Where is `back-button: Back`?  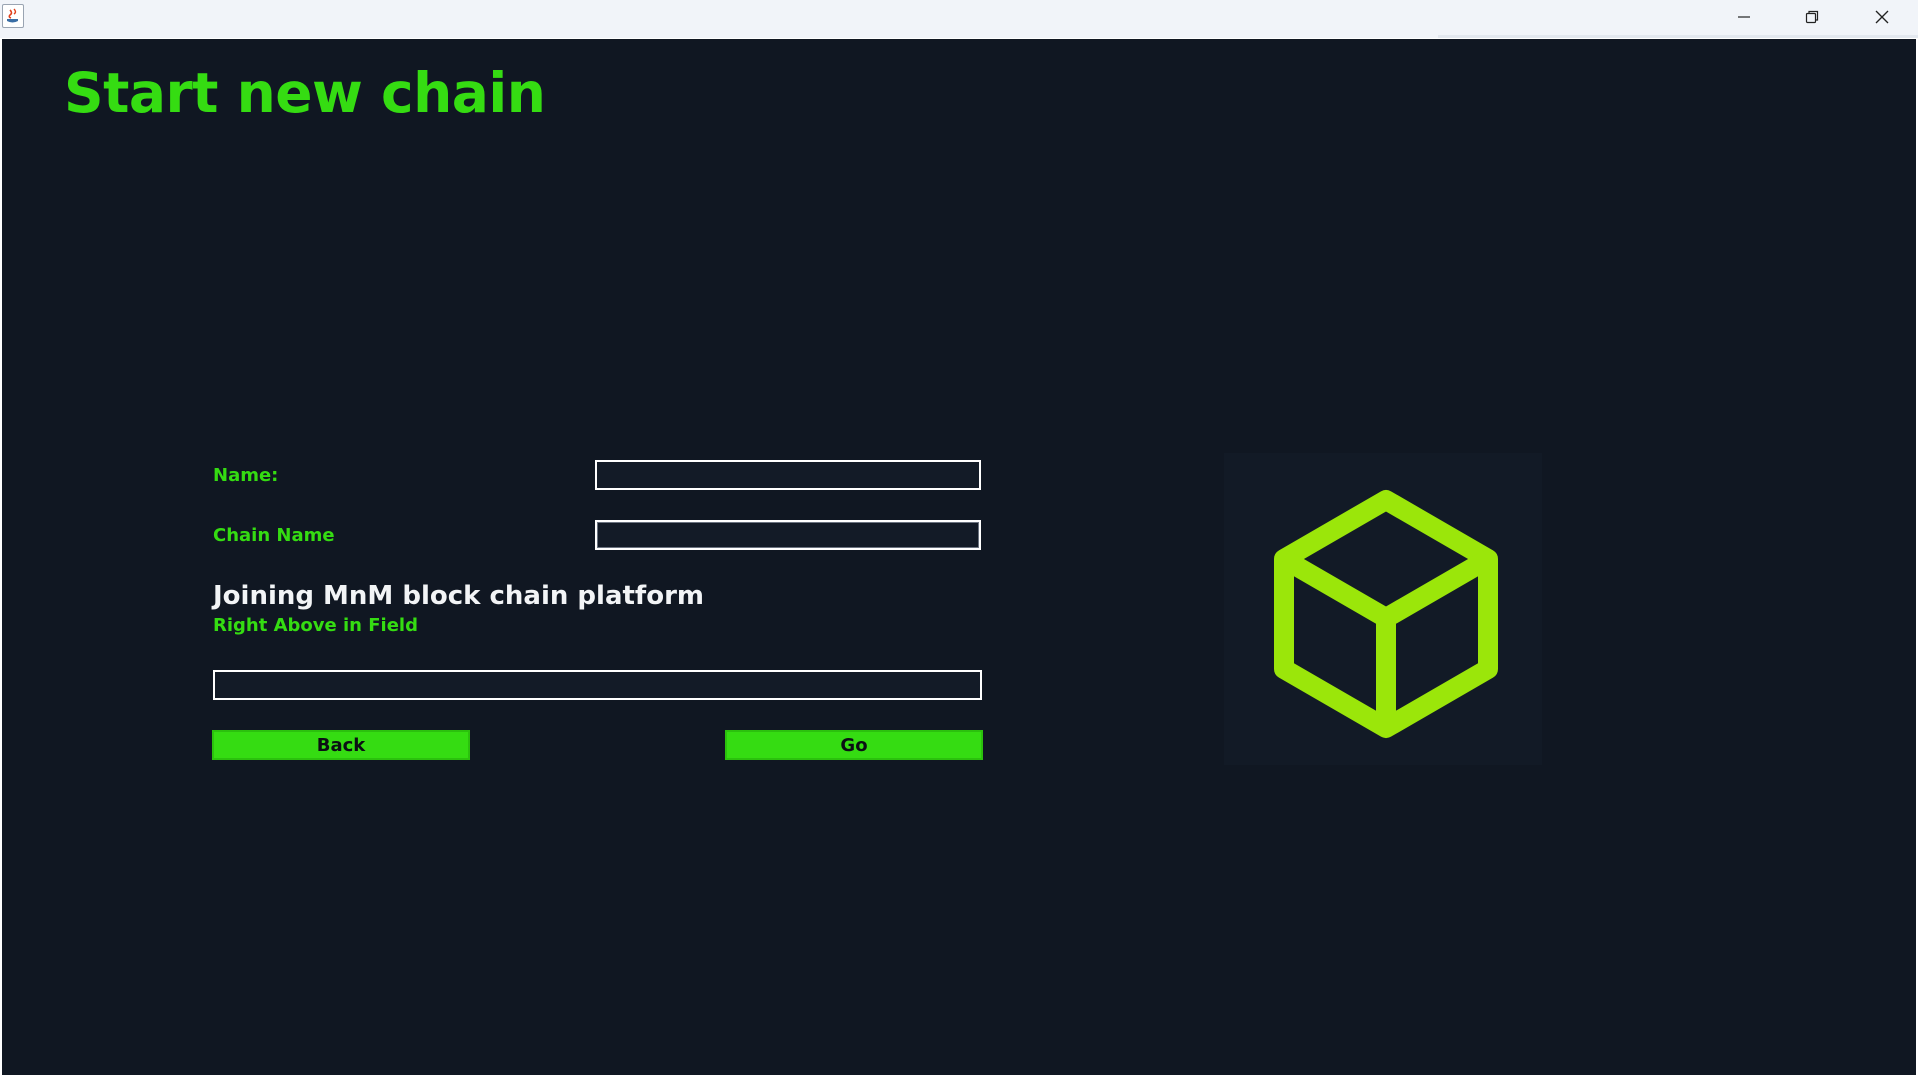
back-button: Back is located at coordinates (341, 745).